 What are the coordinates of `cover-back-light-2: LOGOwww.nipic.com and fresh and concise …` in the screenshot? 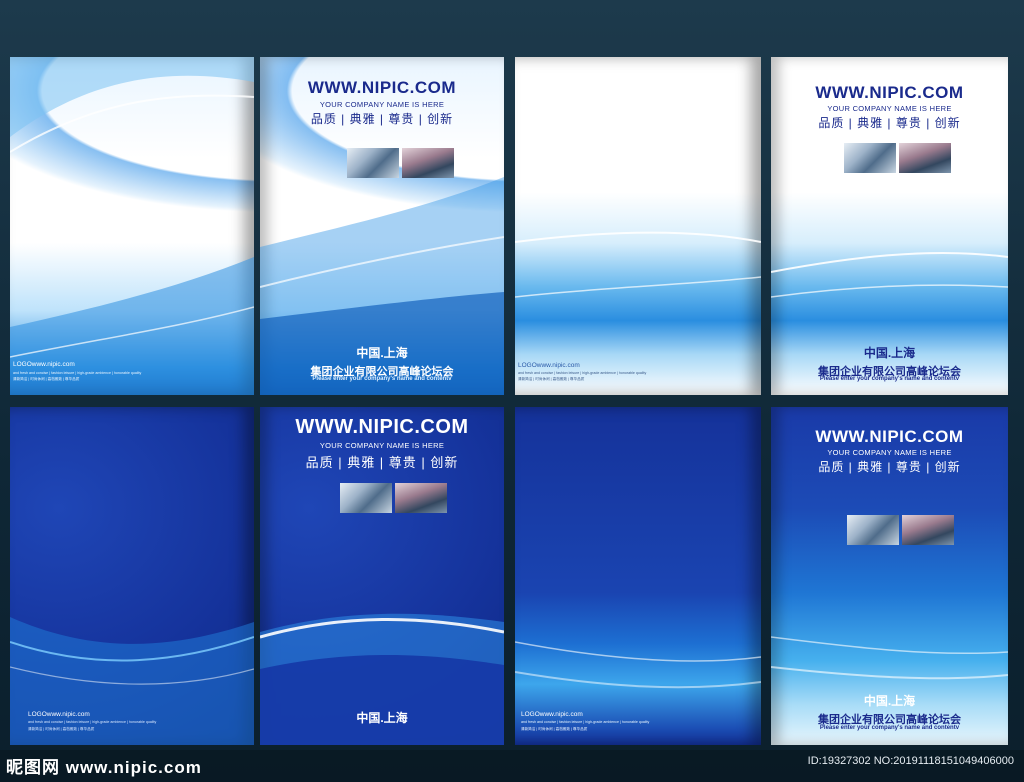 It's located at (638, 226).